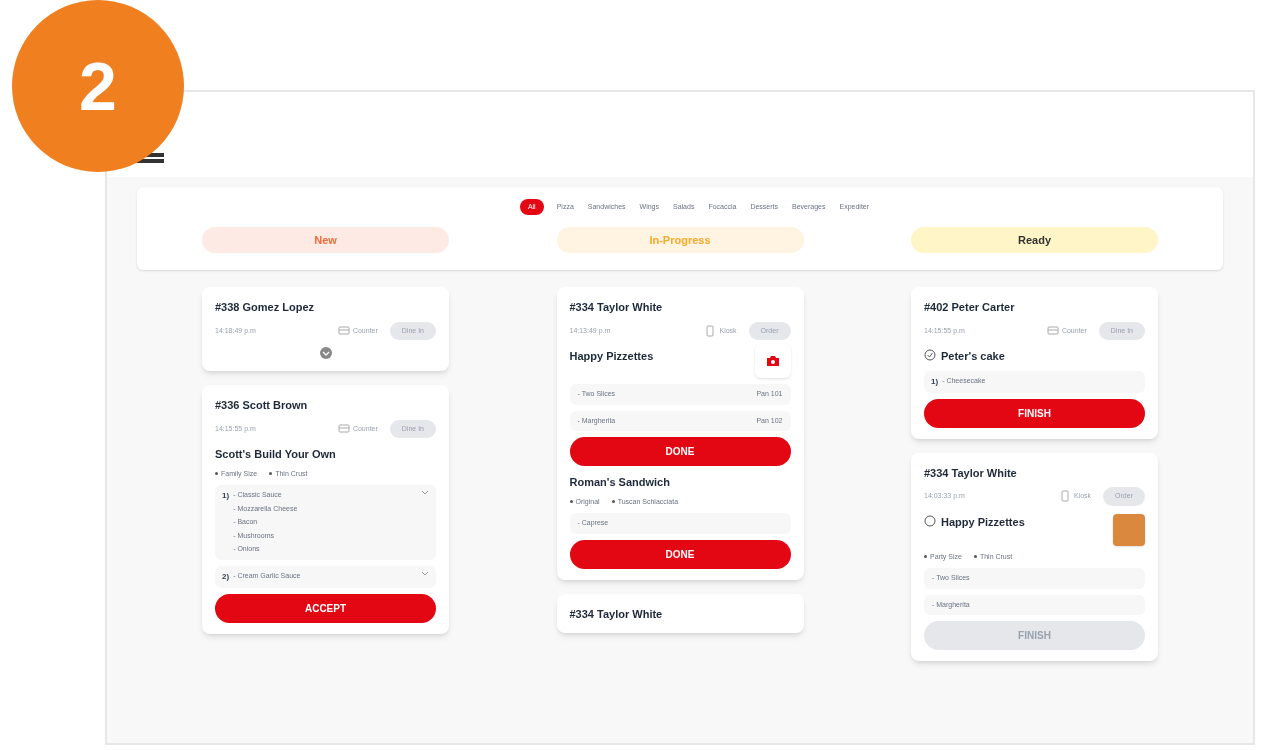 The image size is (1269, 750). What do you see at coordinates (262, 405) in the screenshot?
I see `order-title: #336 Scott Brown` at bounding box center [262, 405].